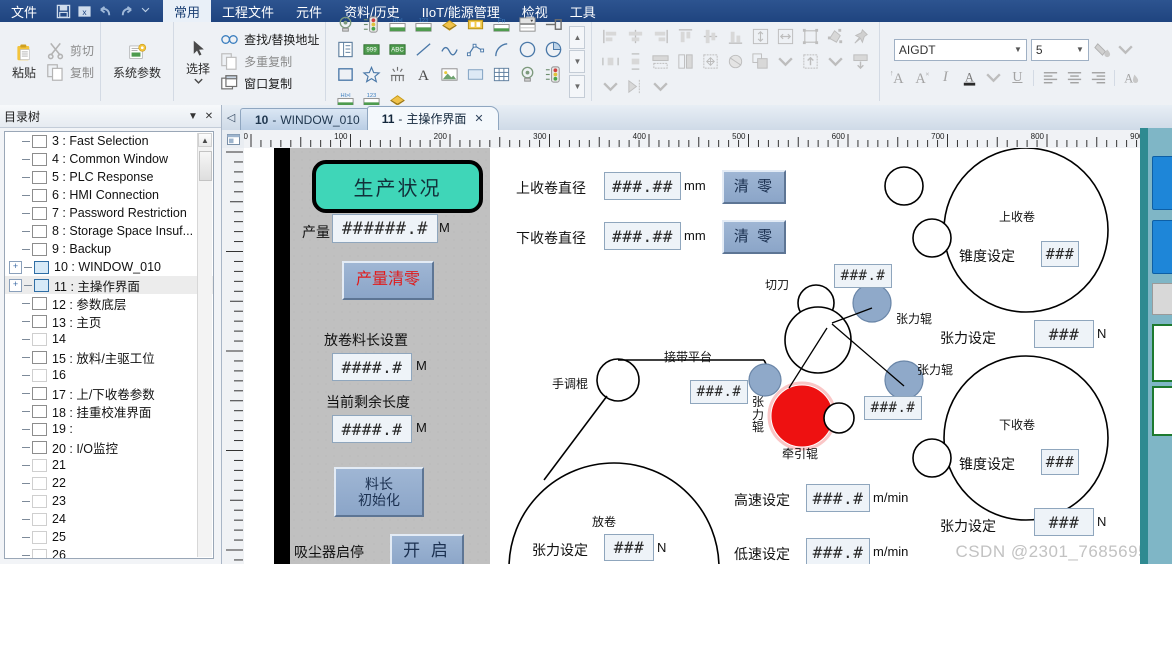  What do you see at coordinates (760, 36) in the screenshot?
I see `distribute-vertical-icon` at bounding box center [760, 36].